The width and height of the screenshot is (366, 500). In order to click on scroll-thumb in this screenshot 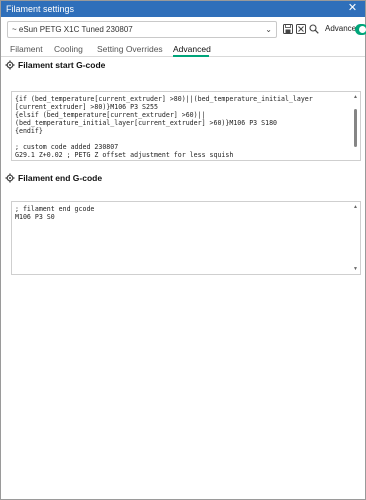, I will do `click(355, 128)`.